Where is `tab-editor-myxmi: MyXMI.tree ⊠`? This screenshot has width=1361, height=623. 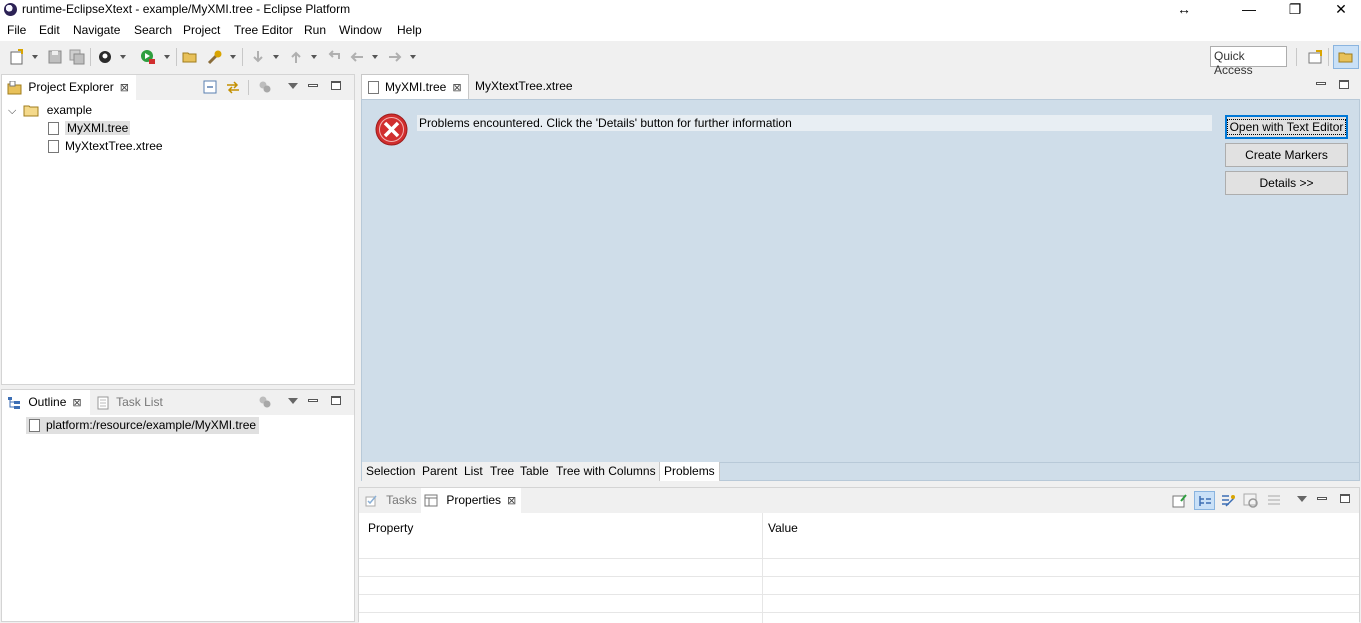 tab-editor-myxmi: MyXMI.tree ⊠ is located at coordinates (415, 86).